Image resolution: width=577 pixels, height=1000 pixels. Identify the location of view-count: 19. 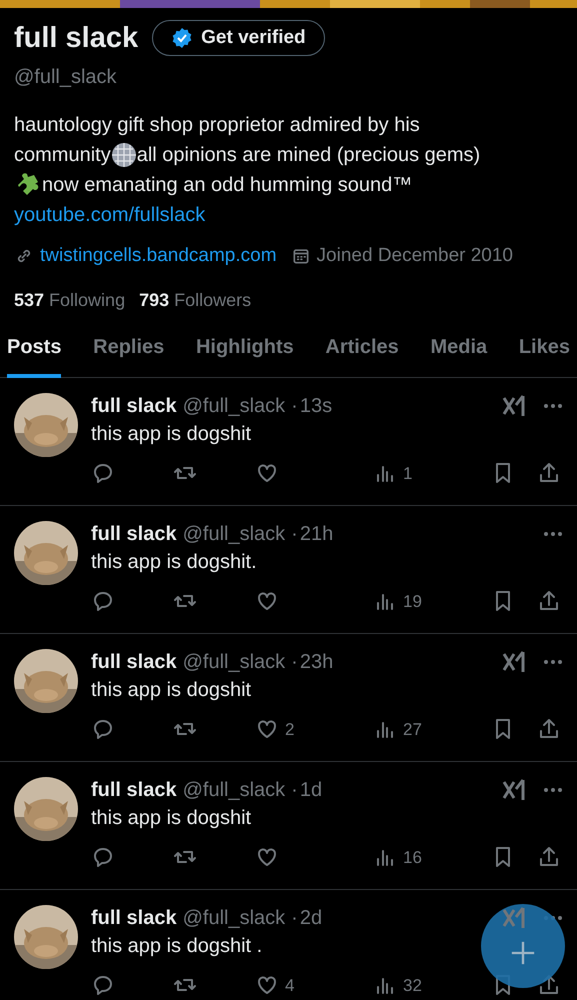
(412, 601).